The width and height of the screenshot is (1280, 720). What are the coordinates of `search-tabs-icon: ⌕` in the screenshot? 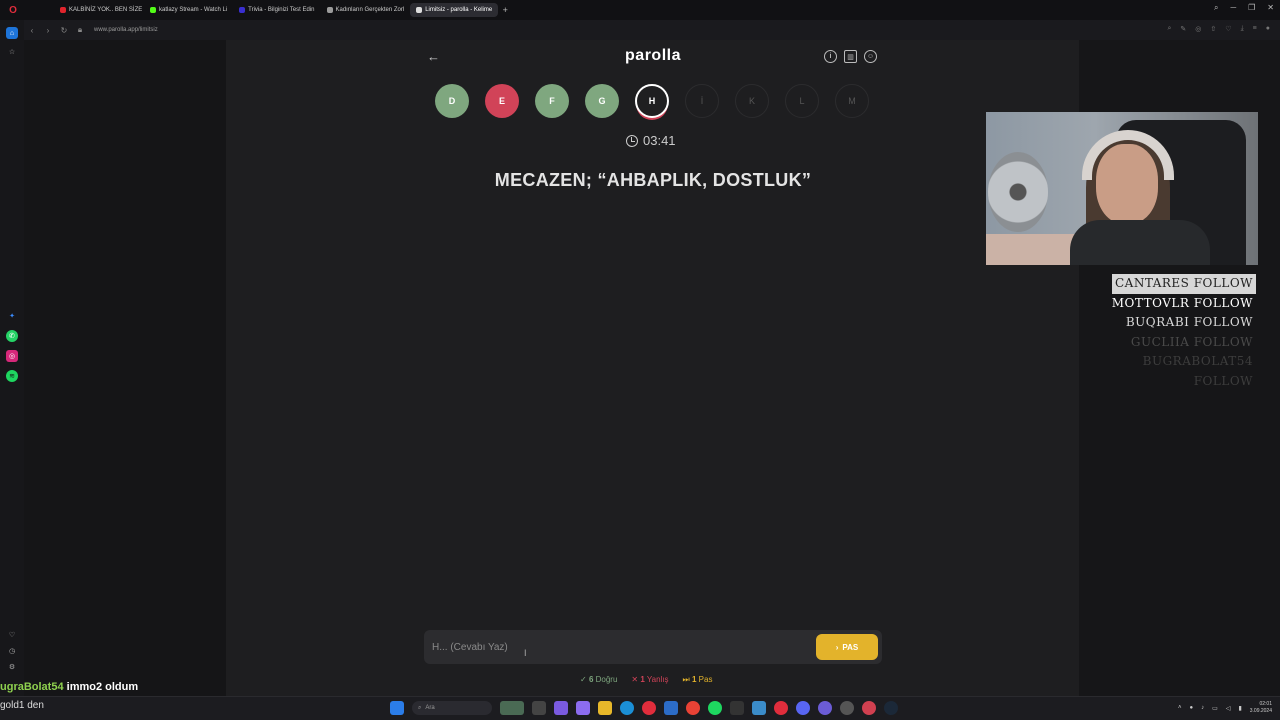 It's located at (1216, 8).